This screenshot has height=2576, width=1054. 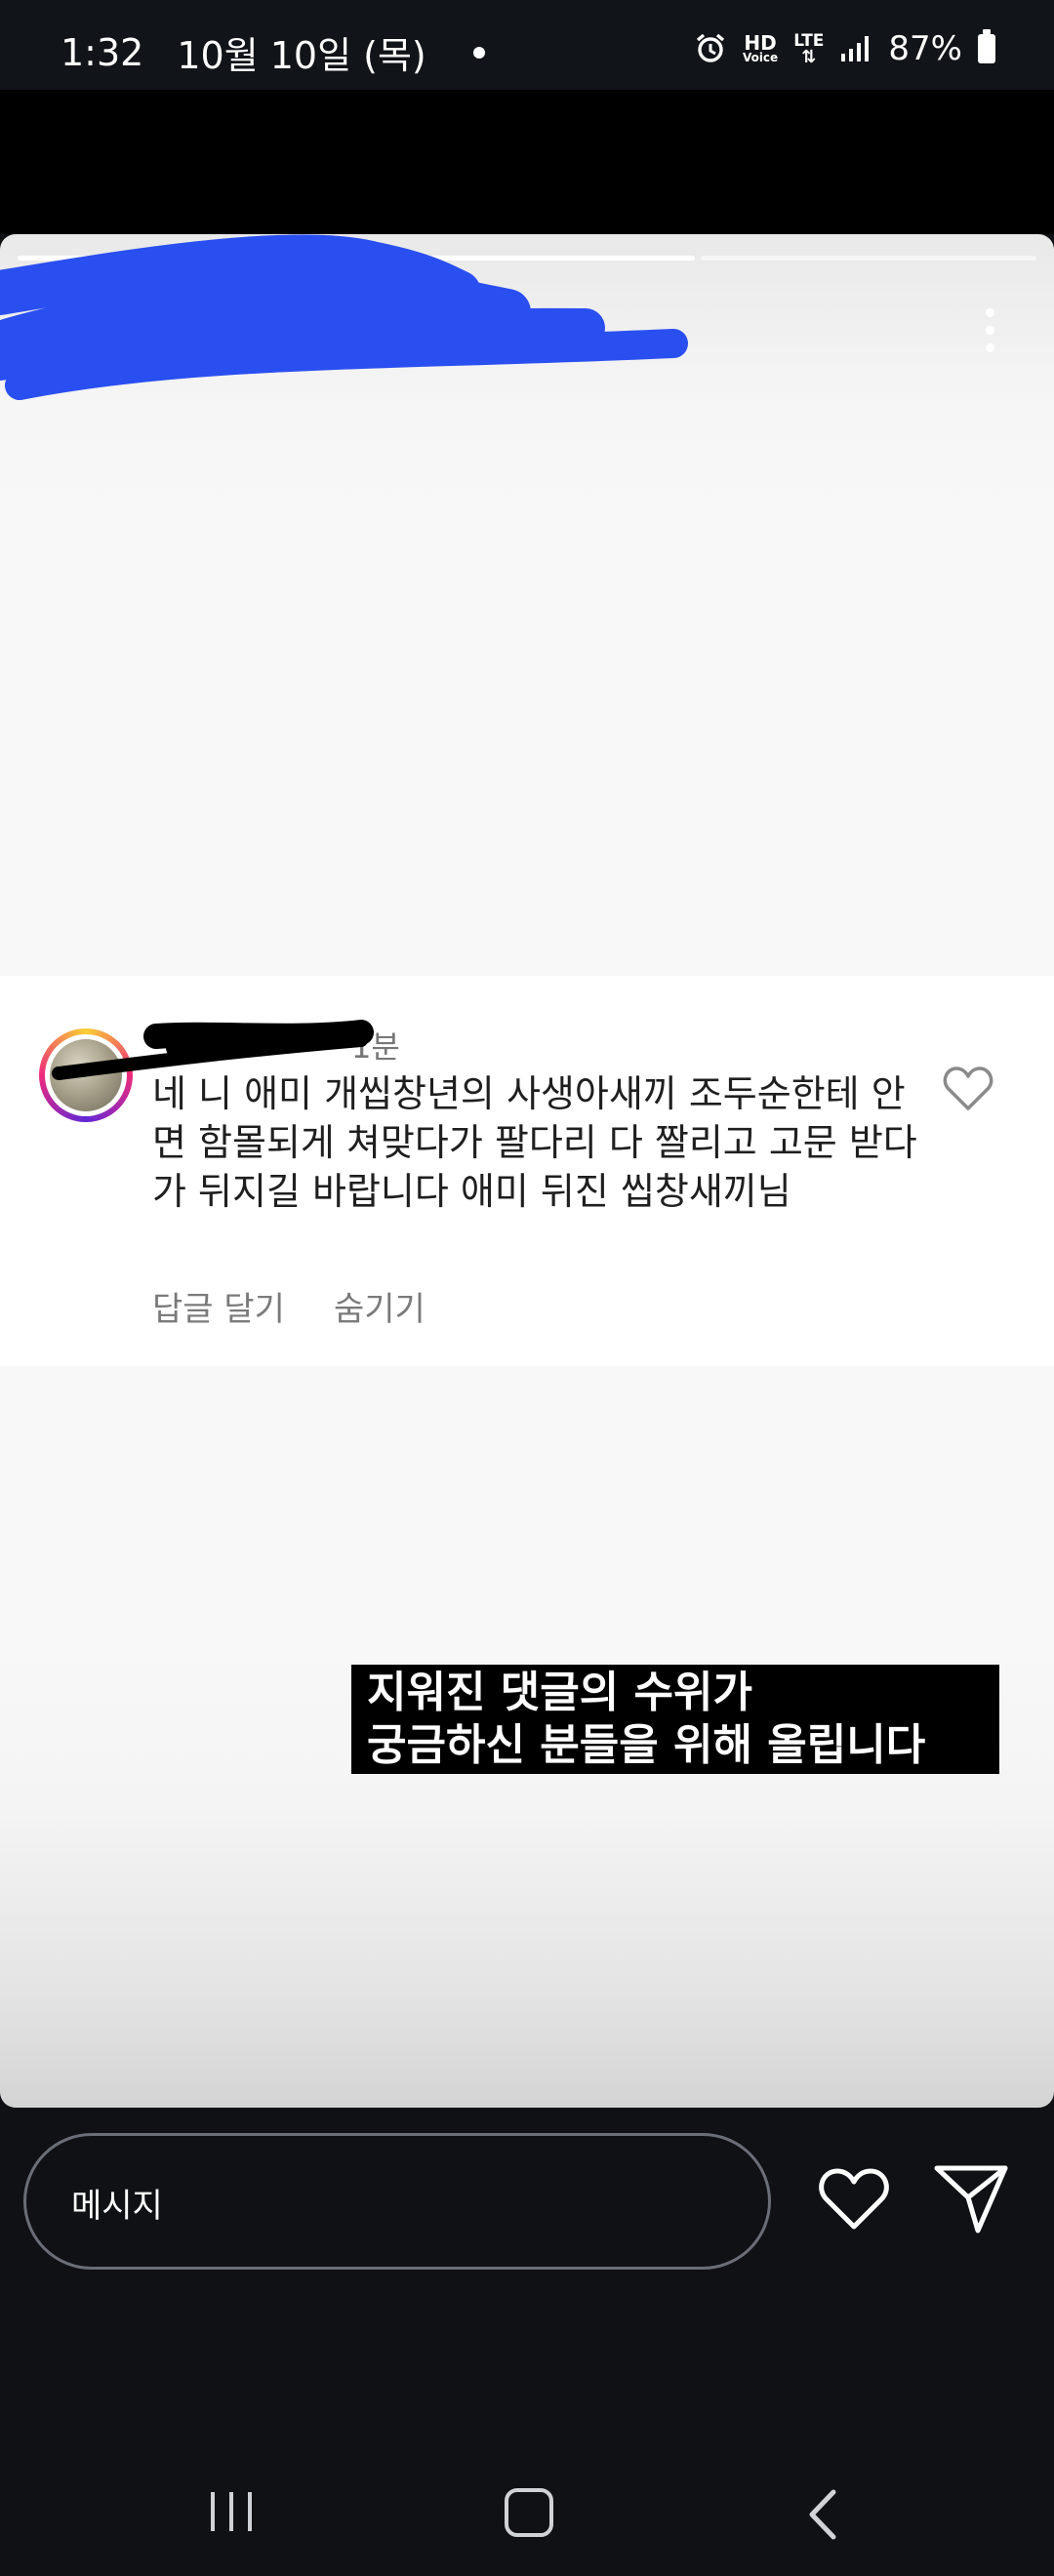 I want to click on heart-icon, so click(x=854, y=2199).